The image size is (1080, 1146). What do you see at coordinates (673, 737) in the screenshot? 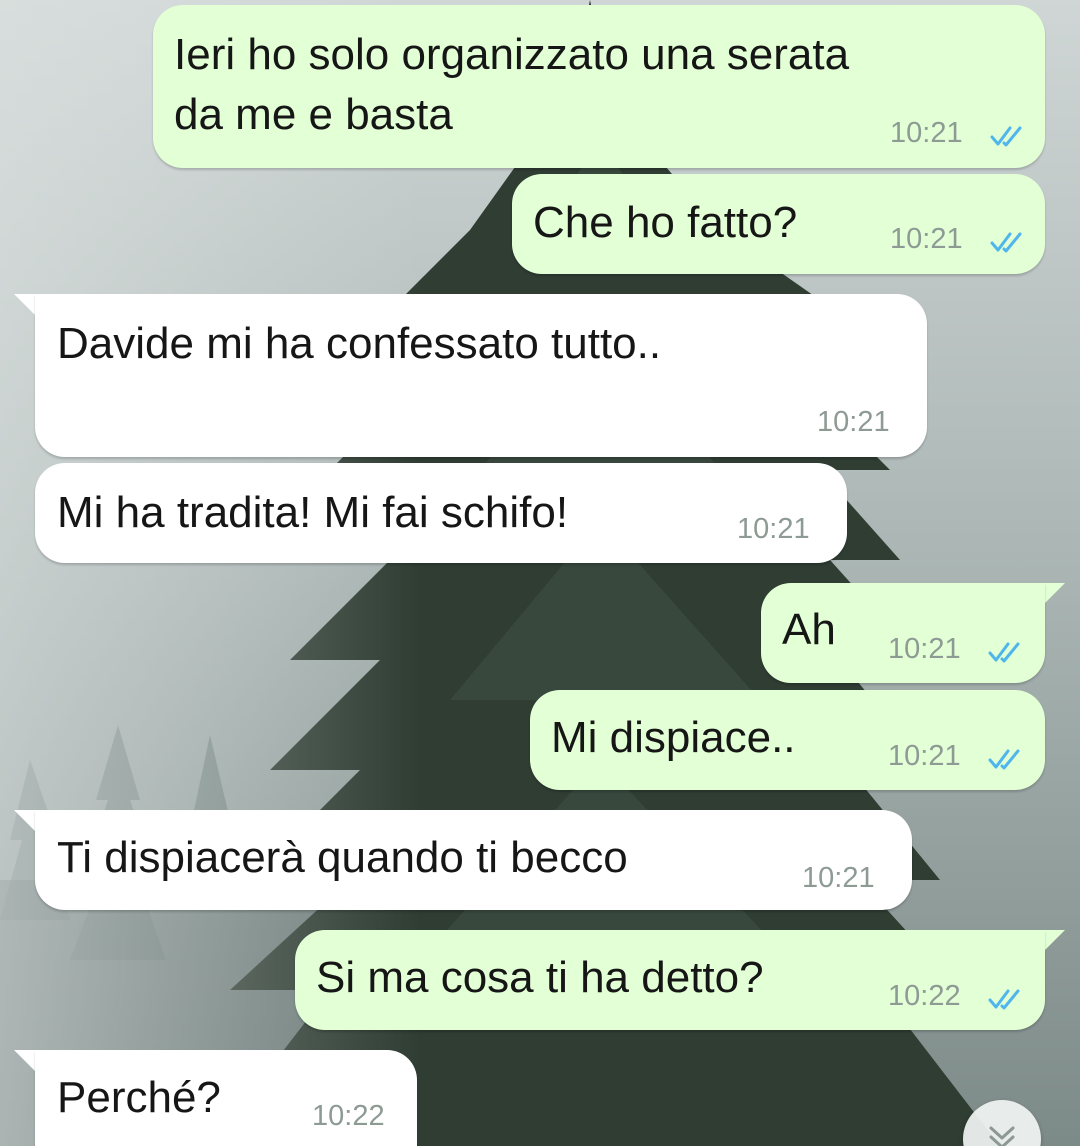
I see `message-text: Mi dispiace..` at bounding box center [673, 737].